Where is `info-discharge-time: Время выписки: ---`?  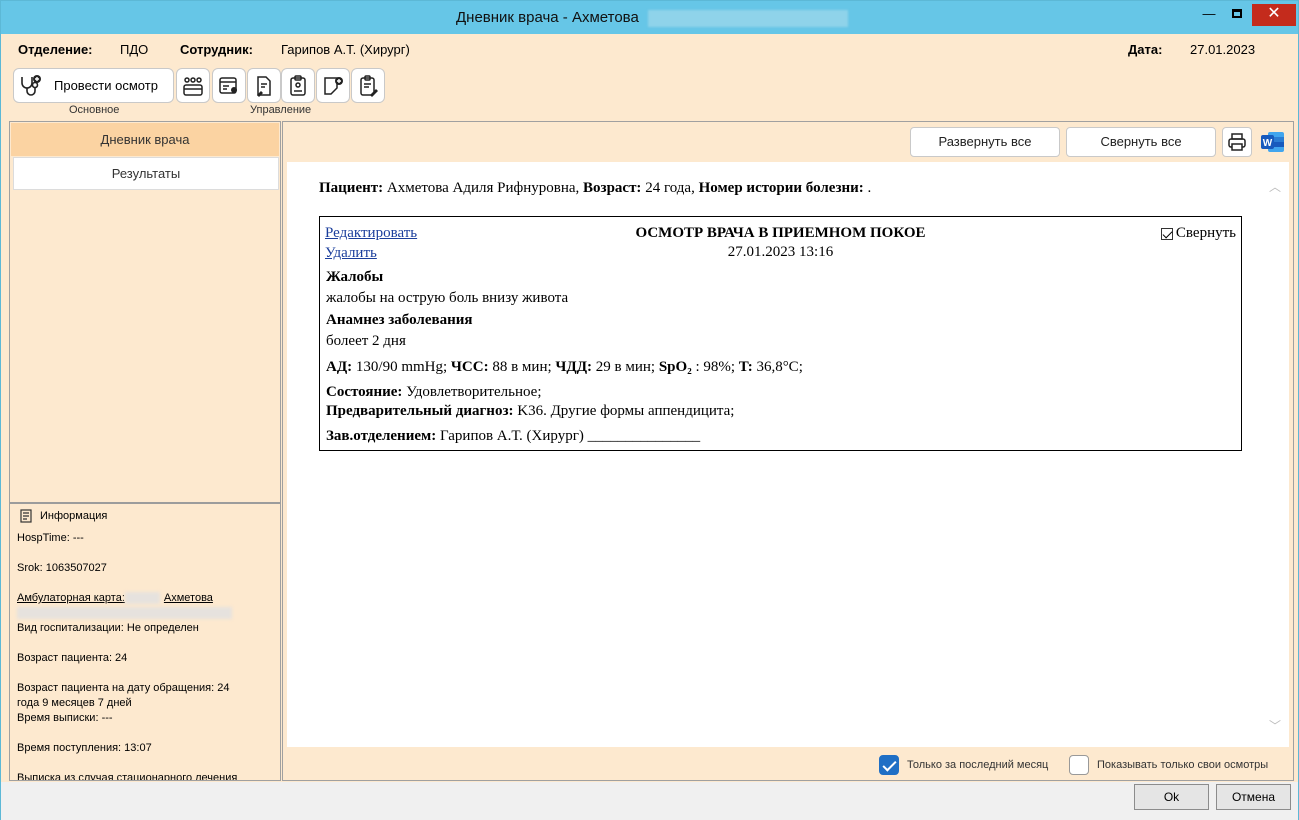
info-discharge-time: Время выписки: --- is located at coordinates (65, 718).